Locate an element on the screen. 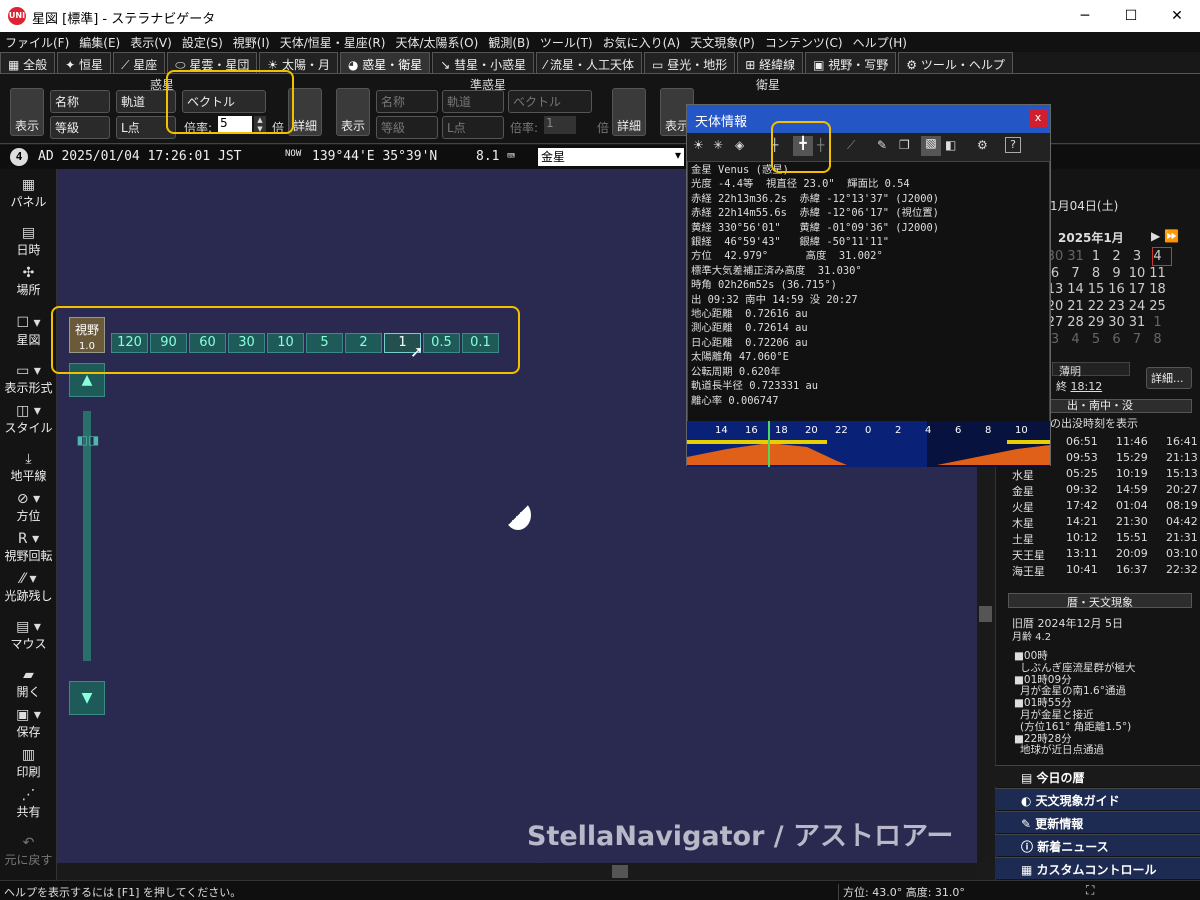 The height and width of the screenshot is (900, 1200). menu-phenomena: 天文現象(P) is located at coordinates (722, 42).